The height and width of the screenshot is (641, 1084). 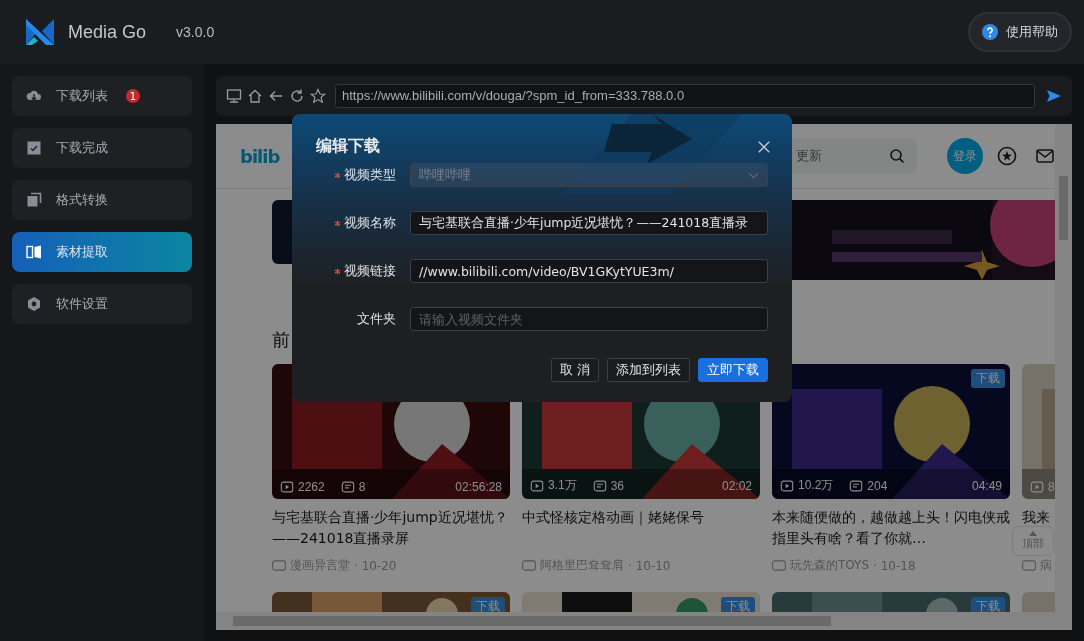 What do you see at coordinates (877, 485) in the screenshot?
I see `comment-count: 204` at bounding box center [877, 485].